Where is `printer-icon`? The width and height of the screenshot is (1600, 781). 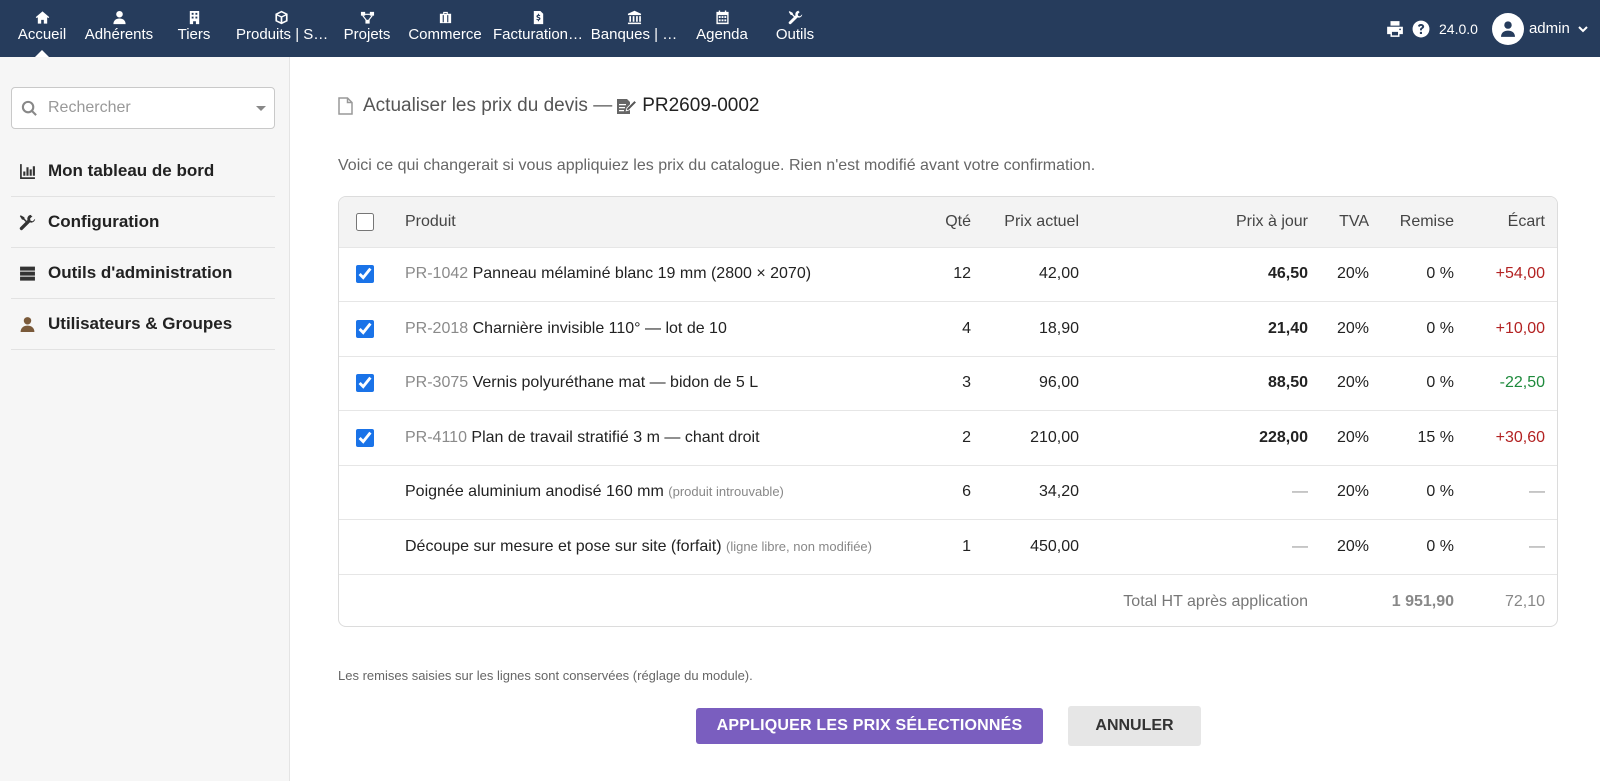
printer-icon is located at coordinates (1395, 29).